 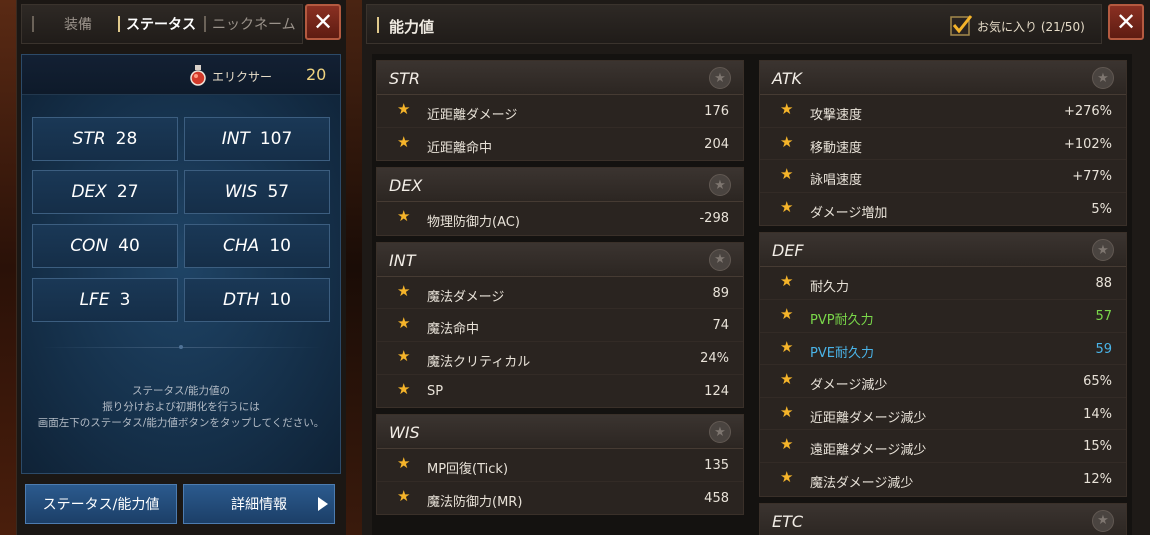 What do you see at coordinates (560, 218) in the screenshot?
I see `ability-row: ★ 物理防御力(AC) -298` at bounding box center [560, 218].